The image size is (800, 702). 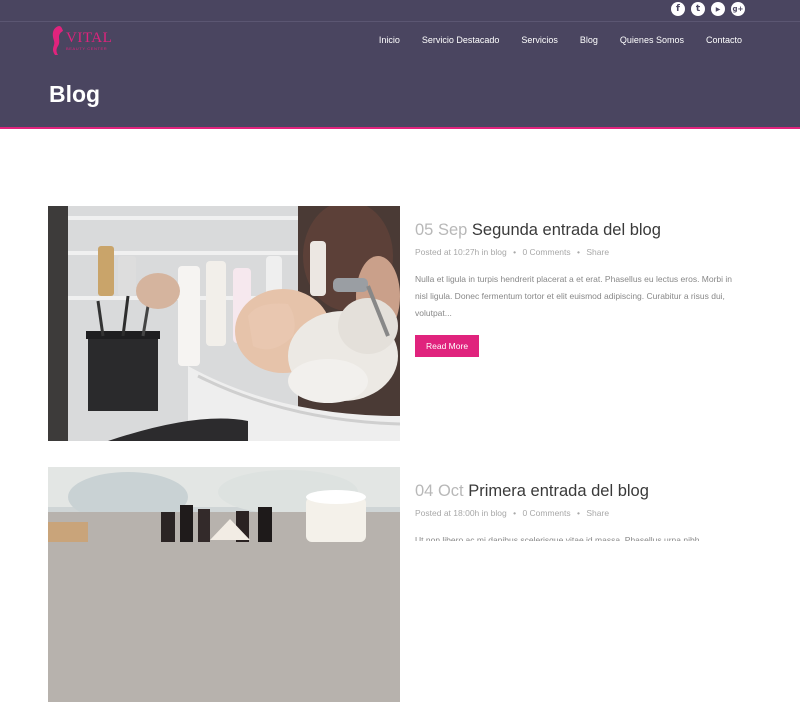 What do you see at coordinates (539, 40) in the screenshot?
I see `nav-item-servicios: Servicios` at bounding box center [539, 40].